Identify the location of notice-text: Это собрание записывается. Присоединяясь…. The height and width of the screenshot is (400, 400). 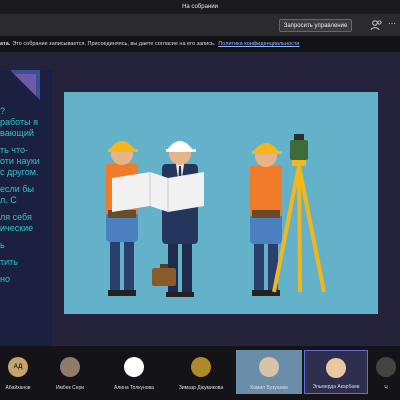
(114, 44).